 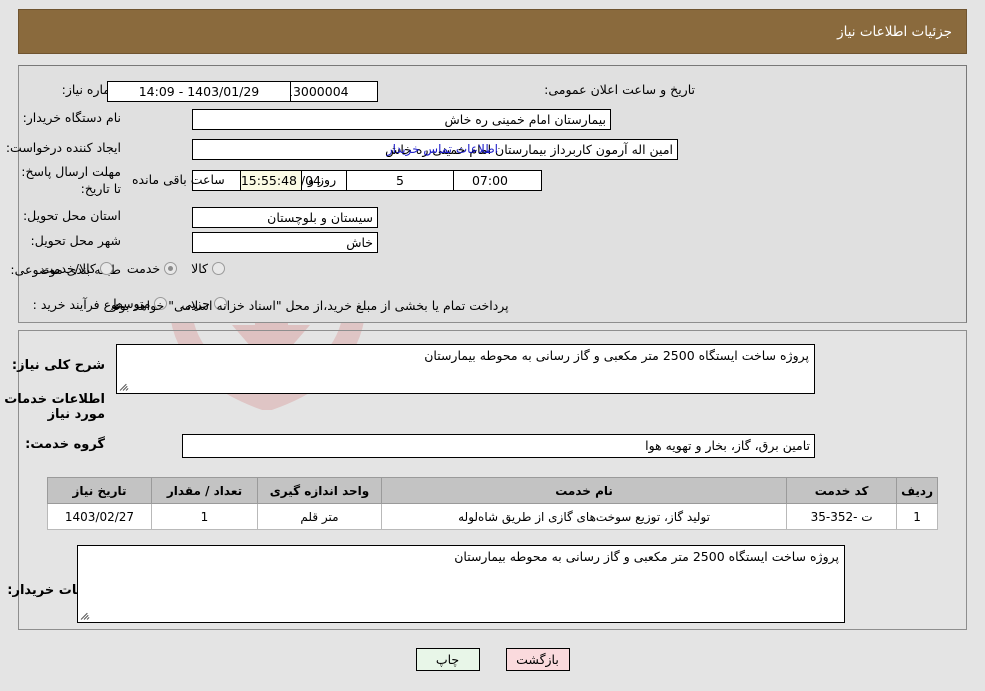 I want to click on category-radio-label-0: کالا, so click(x=199, y=268).